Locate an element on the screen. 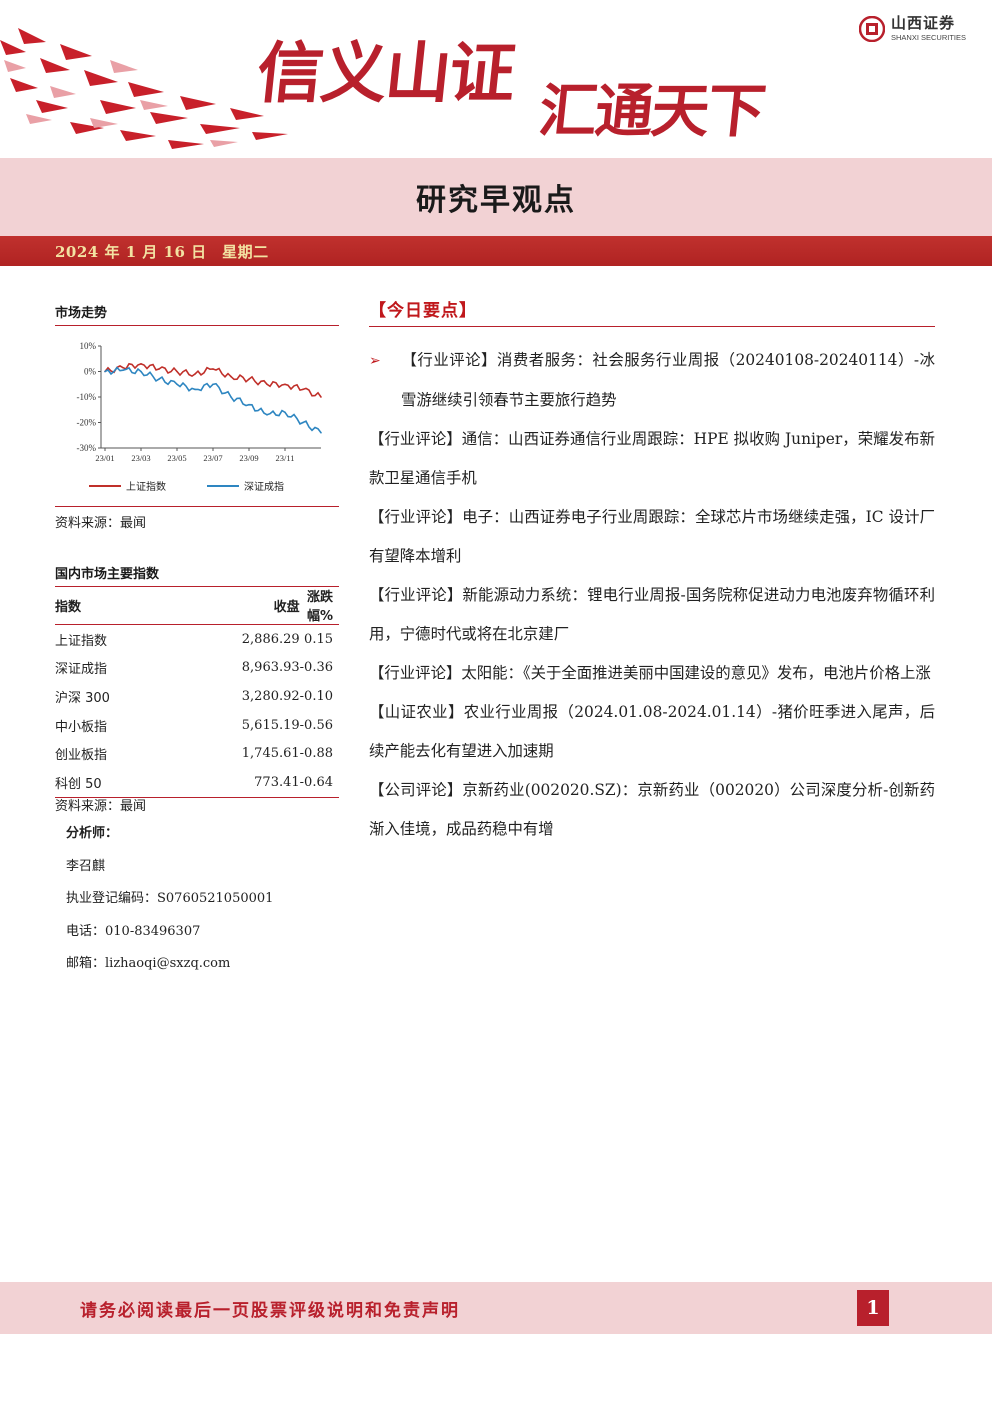 This screenshot has width=992, height=1403. analyst-name: 李召麒 is located at coordinates (86, 866).